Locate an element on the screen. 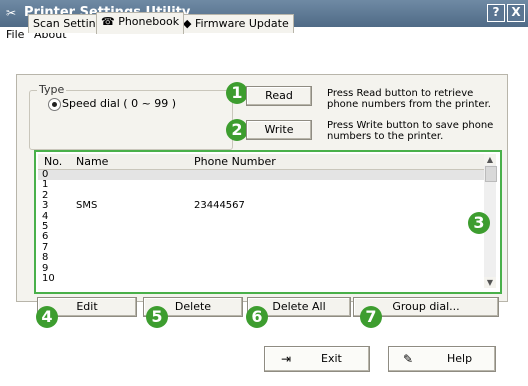 The image size is (528, 386). table-row: 5 is located at coordinates (261, 227).